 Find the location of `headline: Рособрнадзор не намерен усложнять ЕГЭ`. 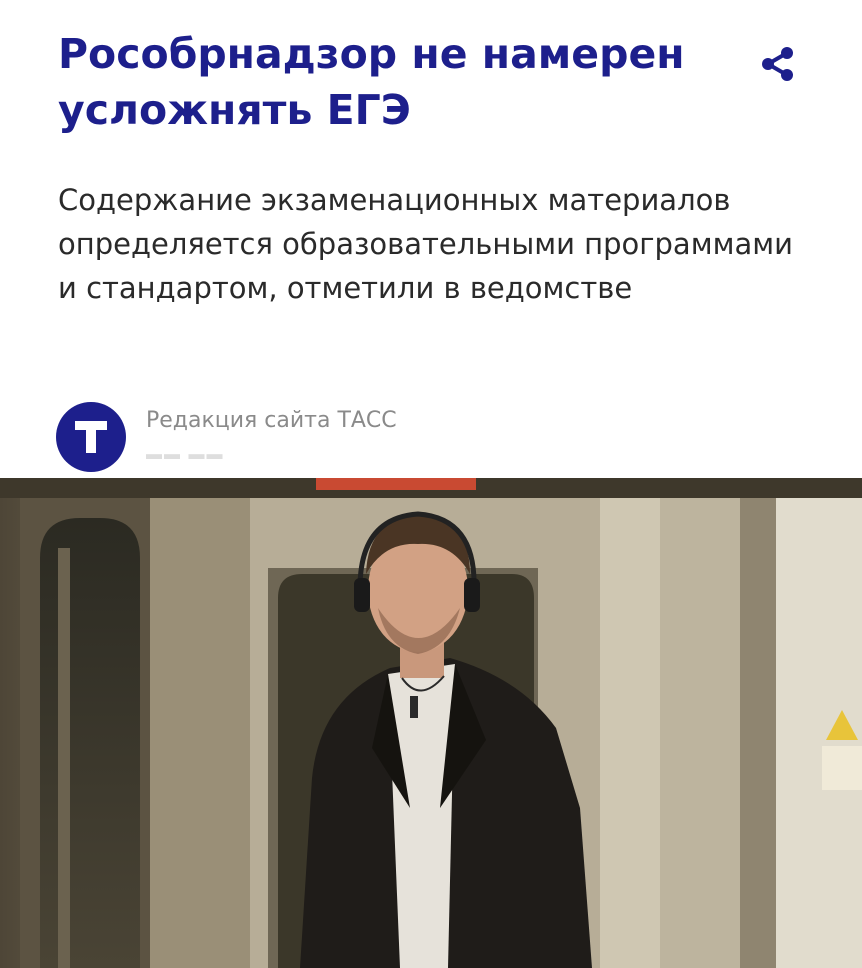

headline: Рособрнадзор не намерен усложнять ЕГЭ is located at coordinates (371, 82).